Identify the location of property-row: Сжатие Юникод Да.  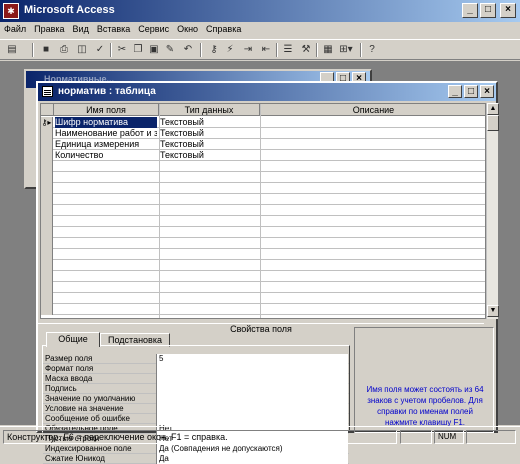
(196, 459).